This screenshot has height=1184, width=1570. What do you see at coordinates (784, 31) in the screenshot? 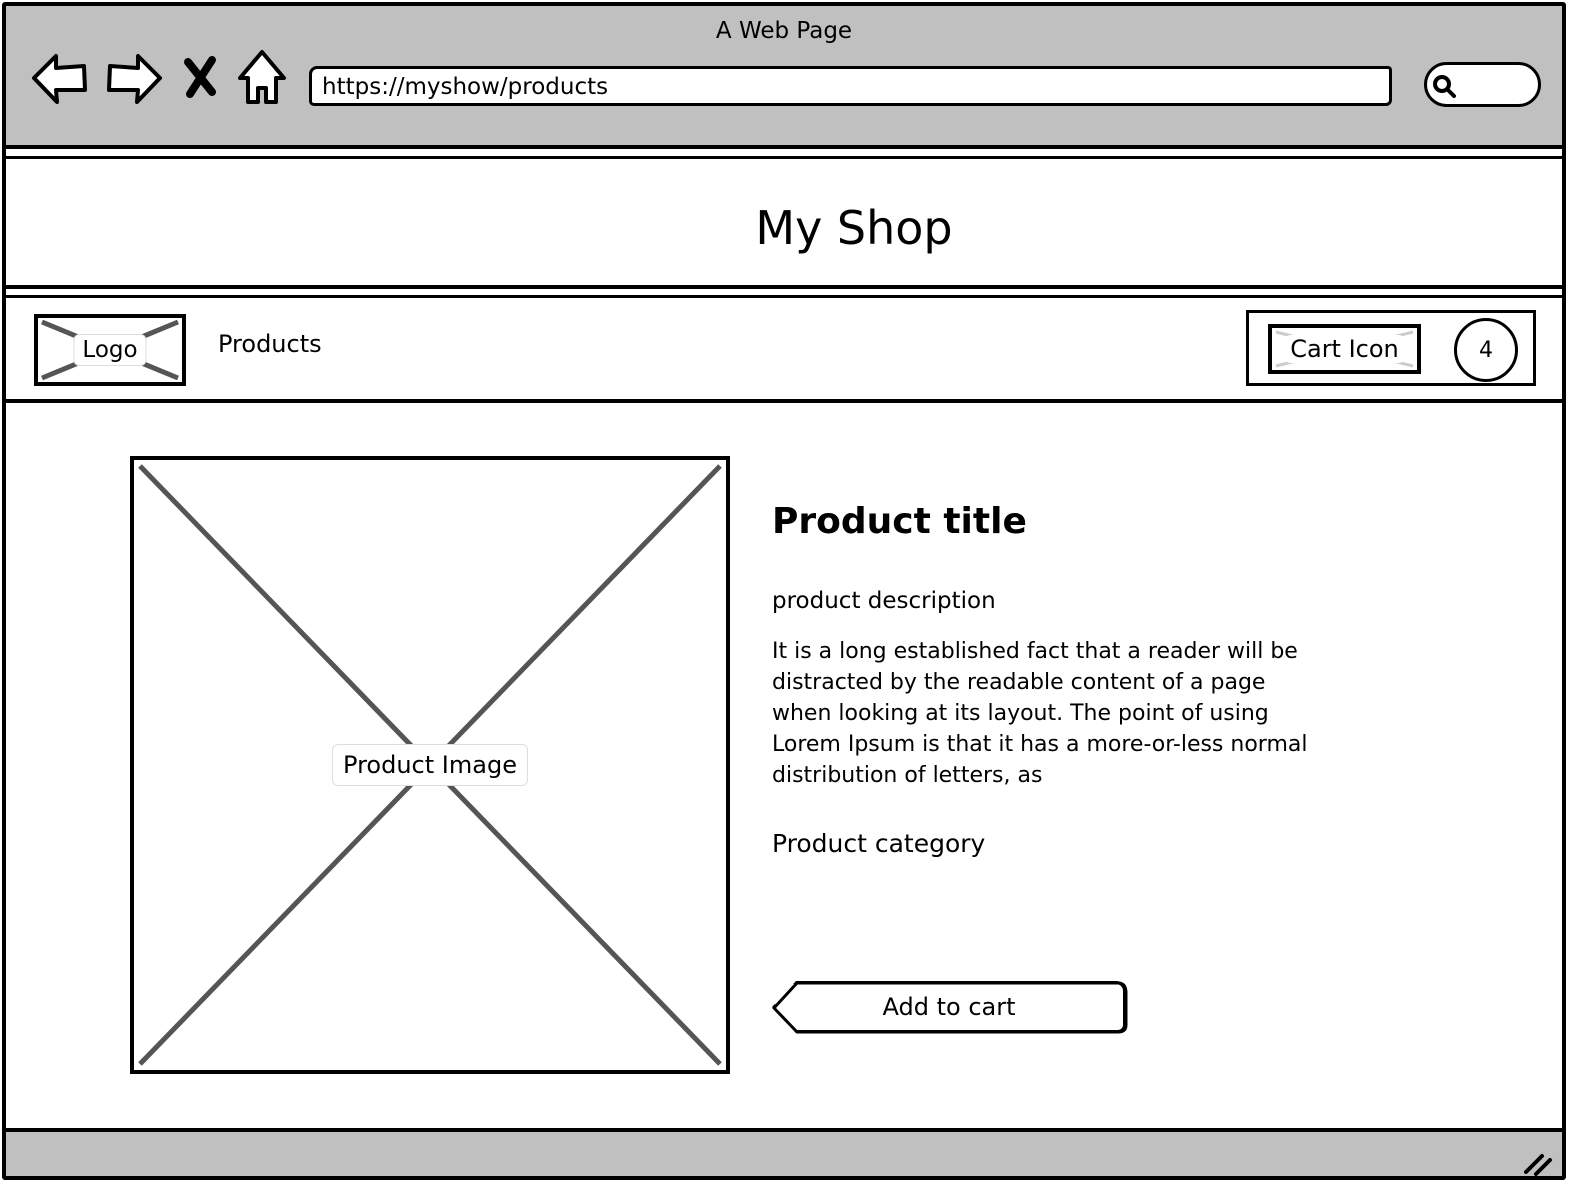
I see `window-title: A Web Page` at bounding box center [784, 31].